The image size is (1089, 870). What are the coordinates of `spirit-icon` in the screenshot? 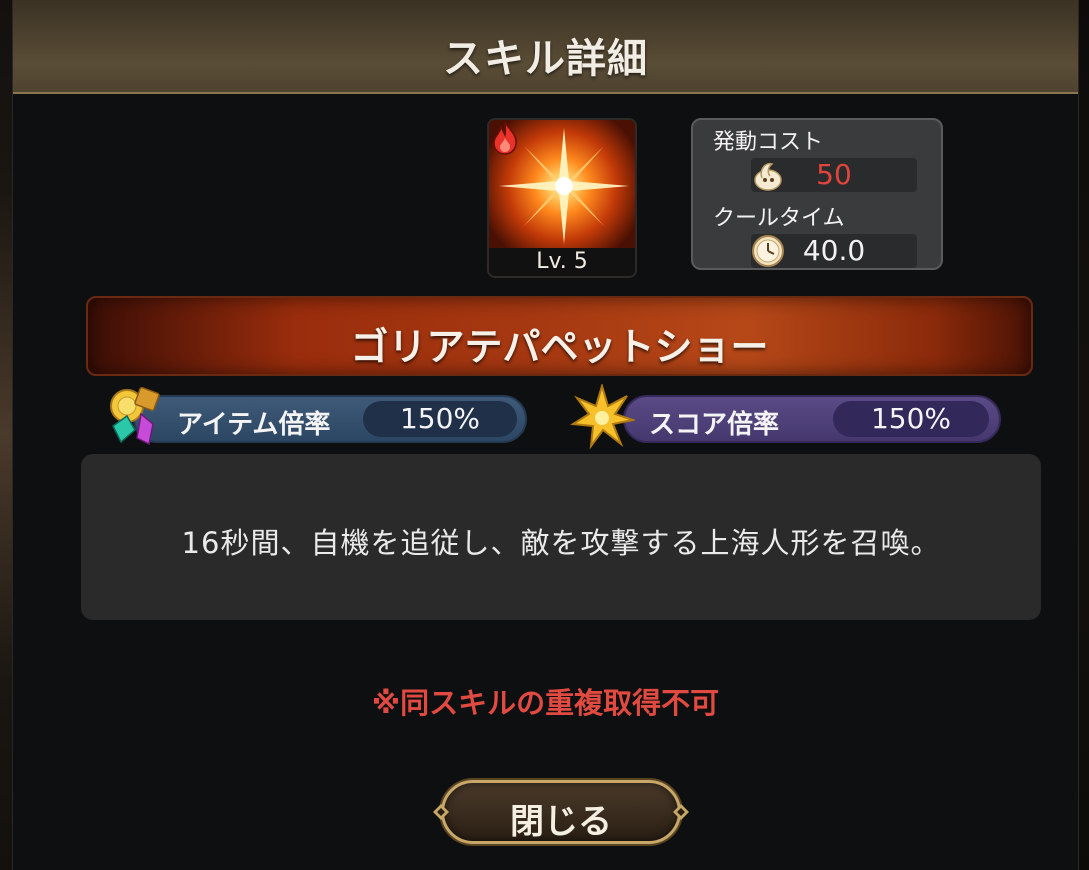 It's located at (768, 176).